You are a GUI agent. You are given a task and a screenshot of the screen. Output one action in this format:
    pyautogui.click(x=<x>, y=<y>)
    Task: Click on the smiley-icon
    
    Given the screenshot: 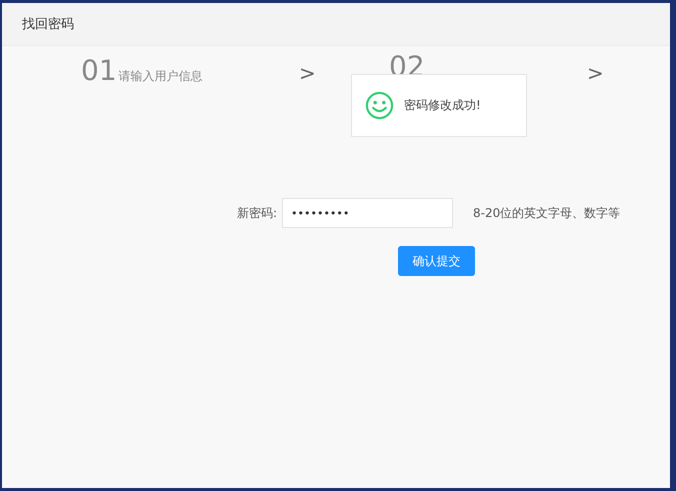 What is the action you would take?
    pyautogui.click(x=379, y=105)
    